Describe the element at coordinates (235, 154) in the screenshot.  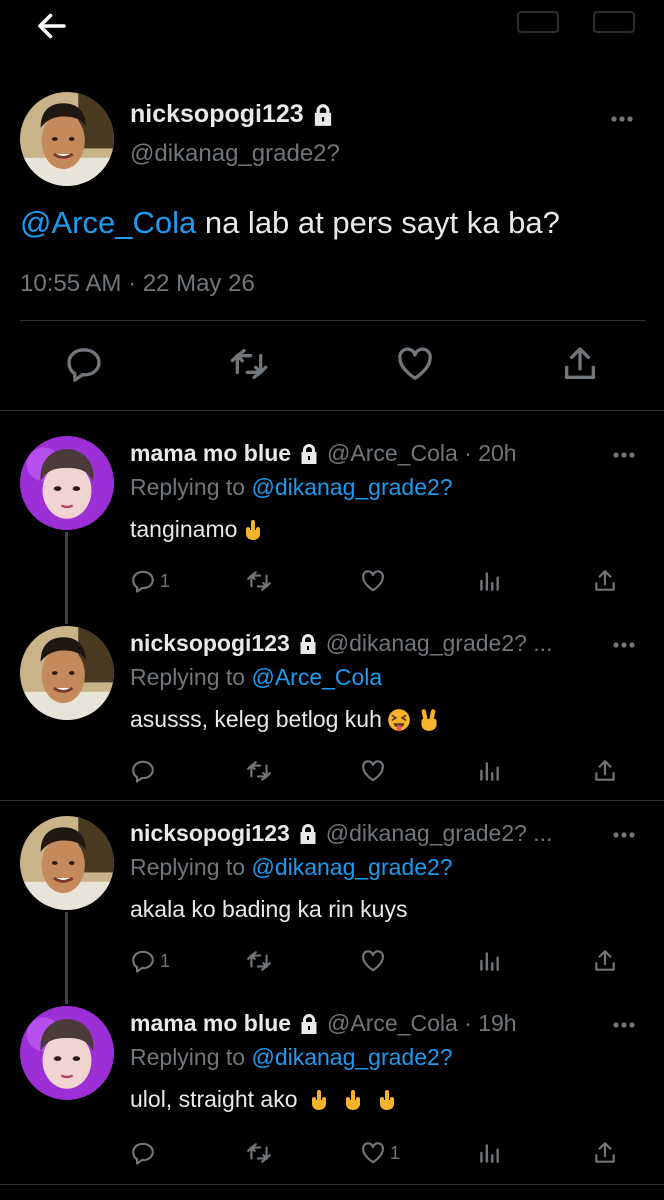
I see `author-handle: @dikanag_grade2?` at that location.